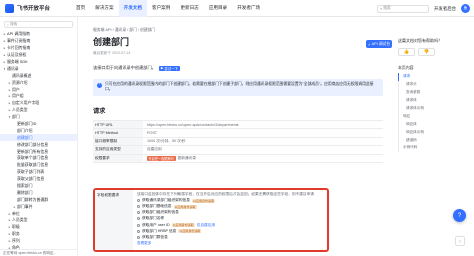 The image size is (474, 256). What do you see at coordinates (189, 8) in the screenshot?
I see `nav-item: 更新日志` at bounding box center [189, 8].